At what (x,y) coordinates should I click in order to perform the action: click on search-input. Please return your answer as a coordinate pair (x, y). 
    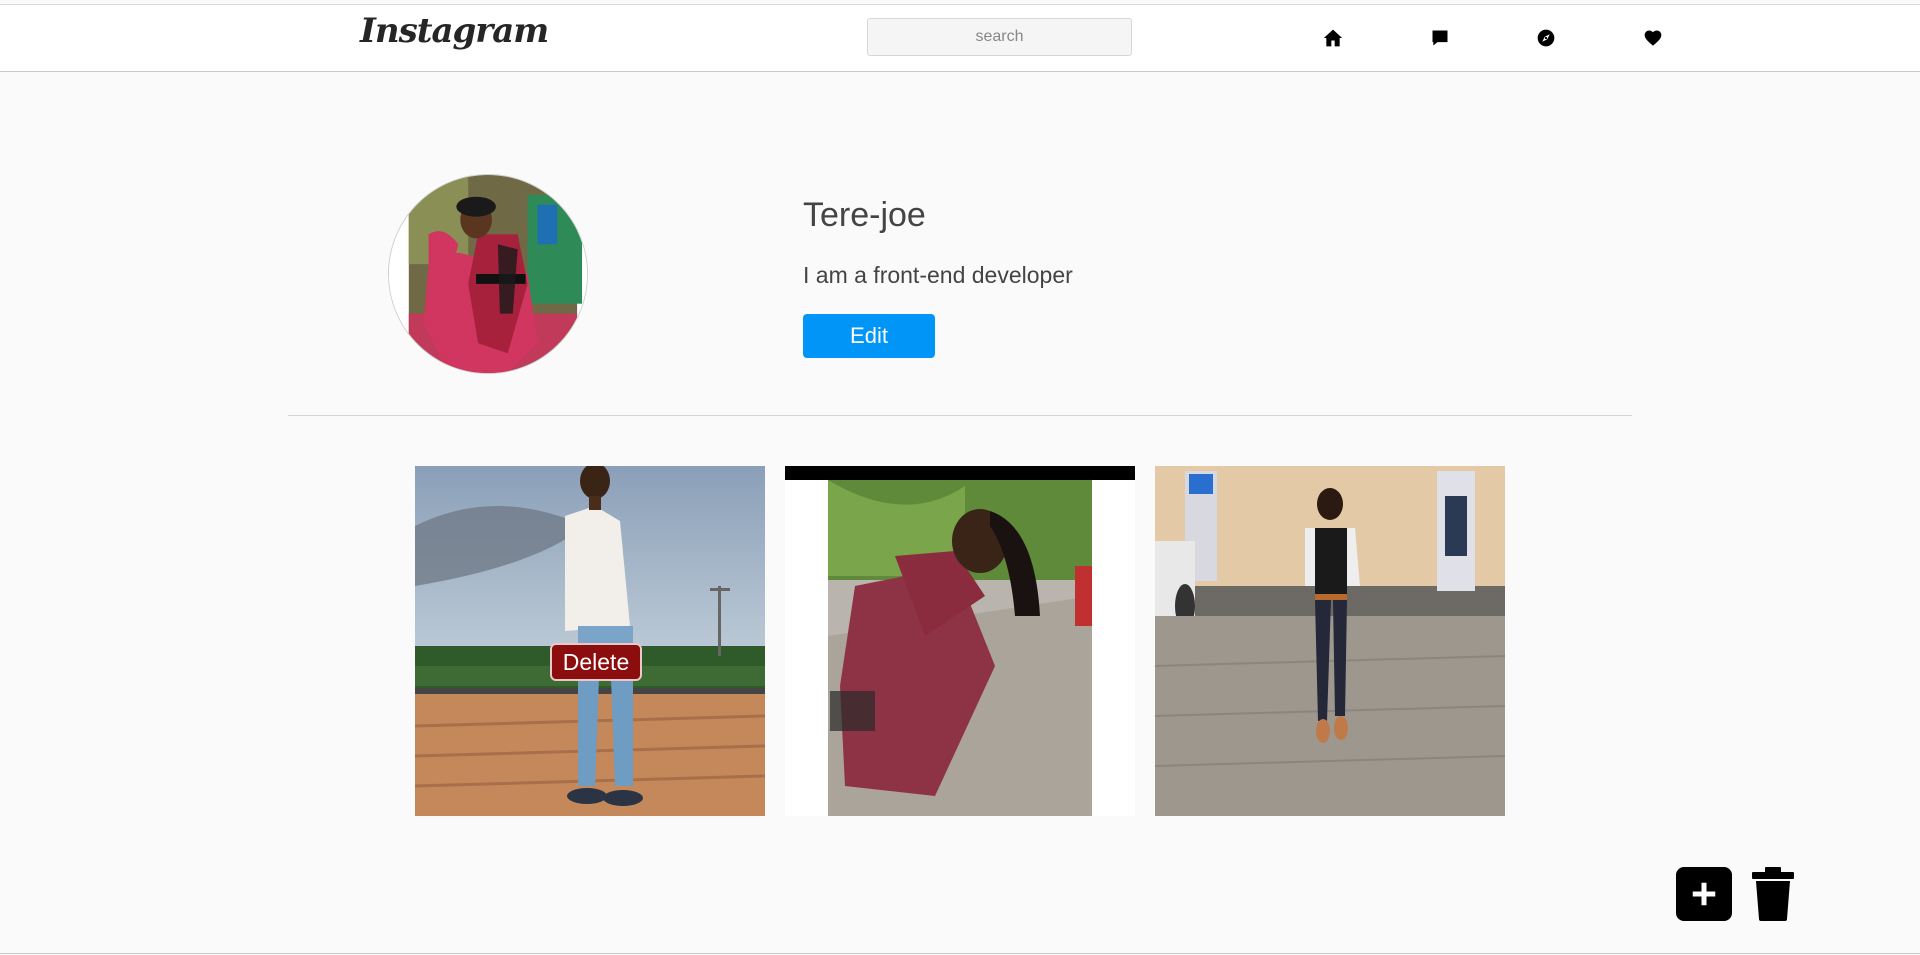
    Looking at the image, I should click on (999, 37).